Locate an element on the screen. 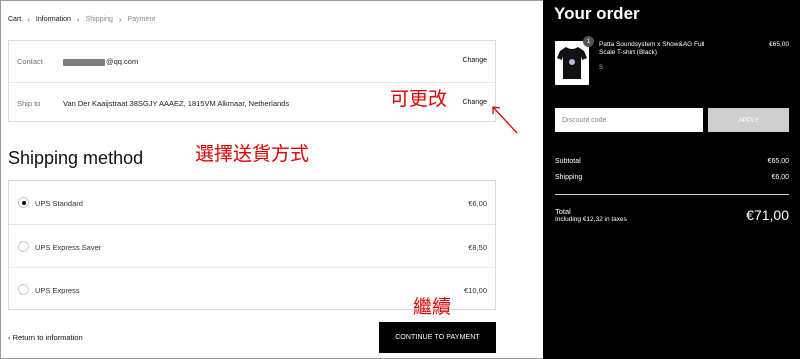 The image size is (800, 359). annotation-choose-shipping: 選擇送貨方式 is located at coordinates (252, 154).